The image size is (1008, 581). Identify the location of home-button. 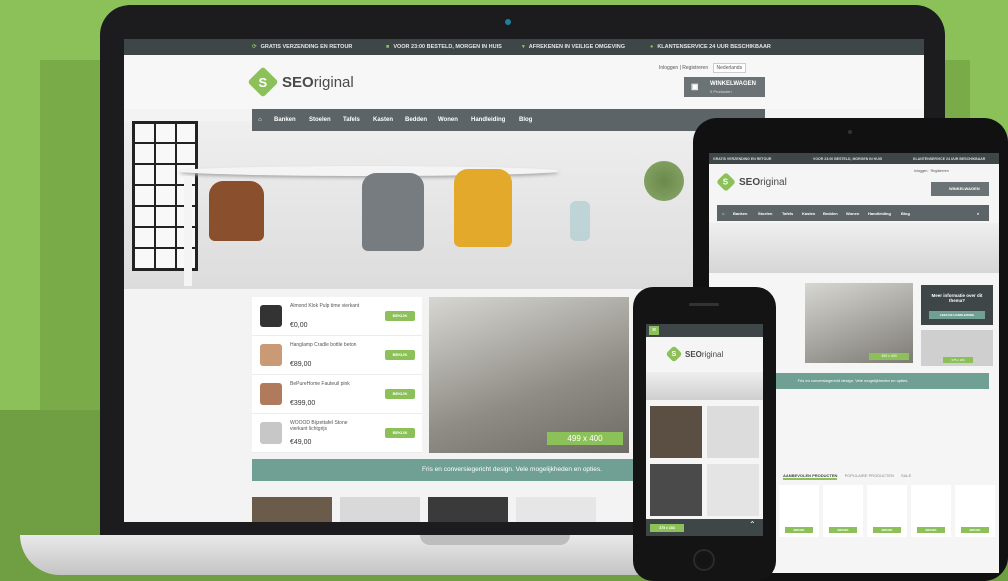
(704, 560).